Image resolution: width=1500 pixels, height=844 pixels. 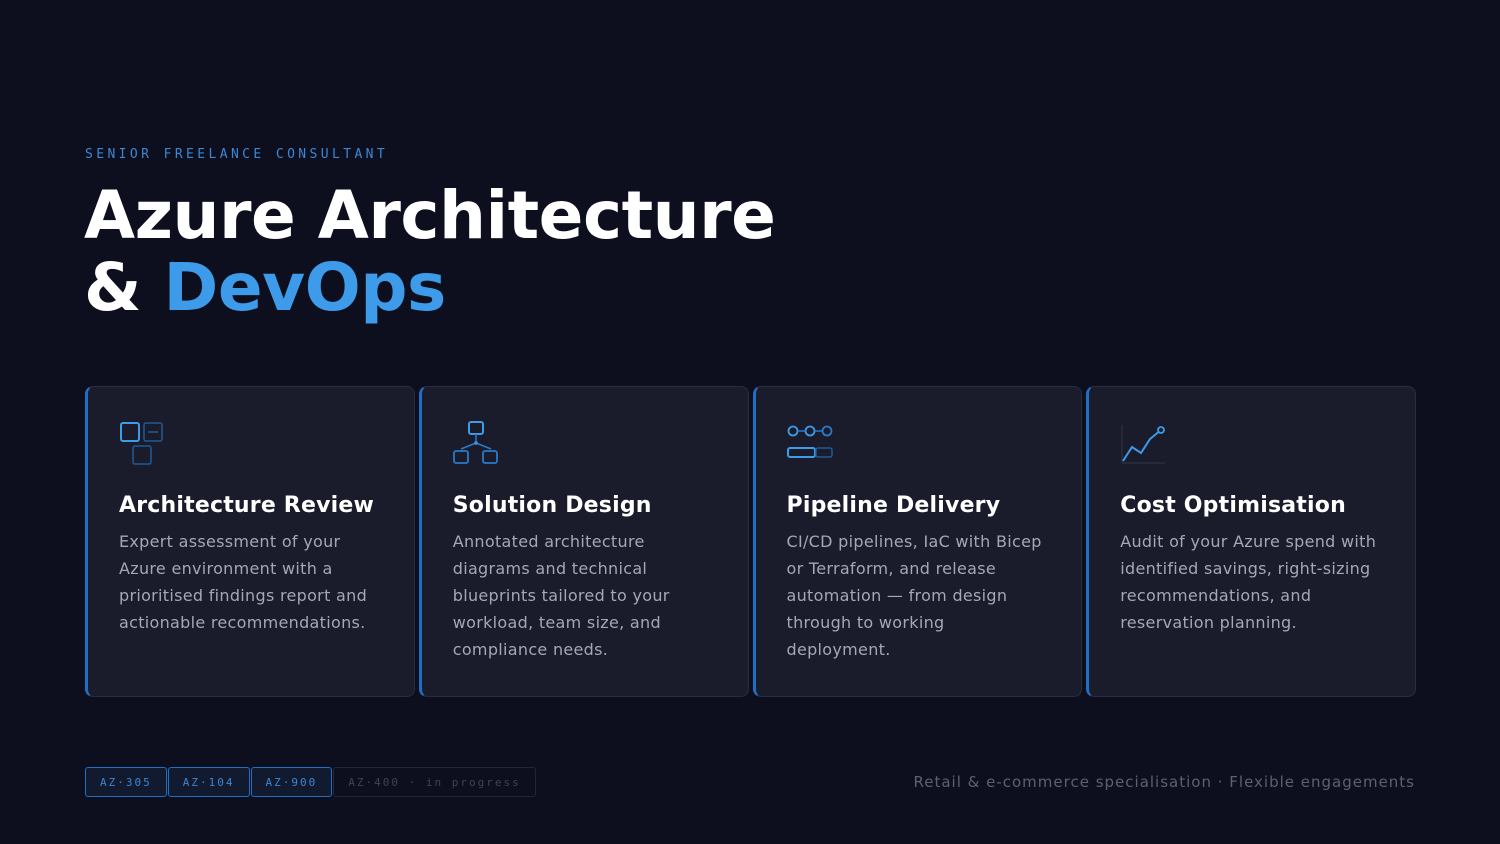 I want to click on cert-badge-az305: AZ·305, so click(x=126, y=782).